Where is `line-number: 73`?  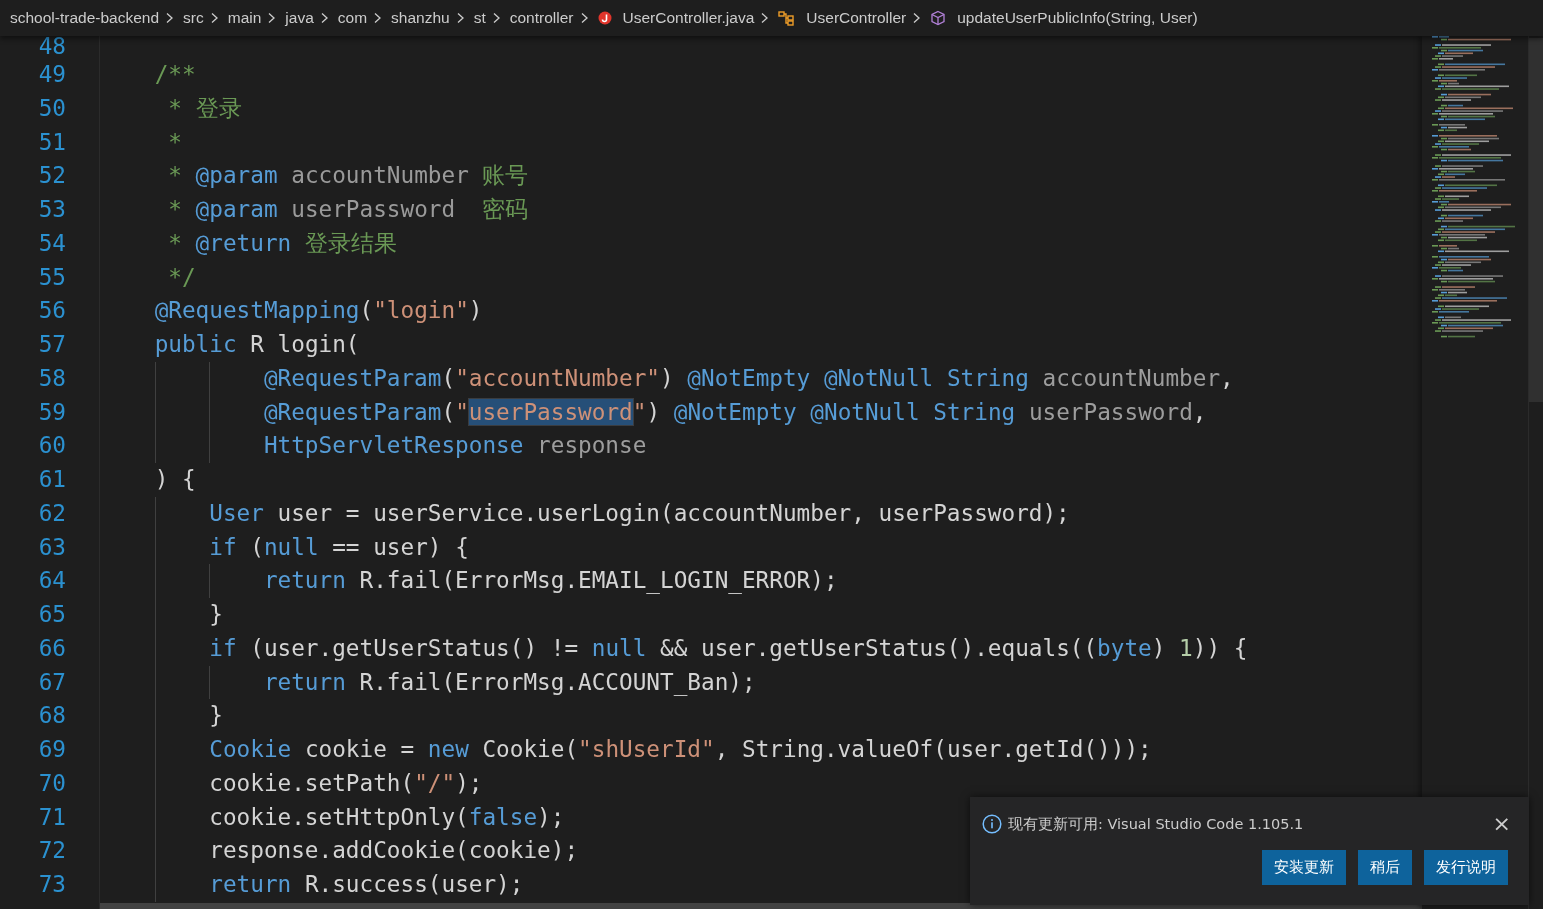
line-number: 73 is located at coordinates (52, 884).